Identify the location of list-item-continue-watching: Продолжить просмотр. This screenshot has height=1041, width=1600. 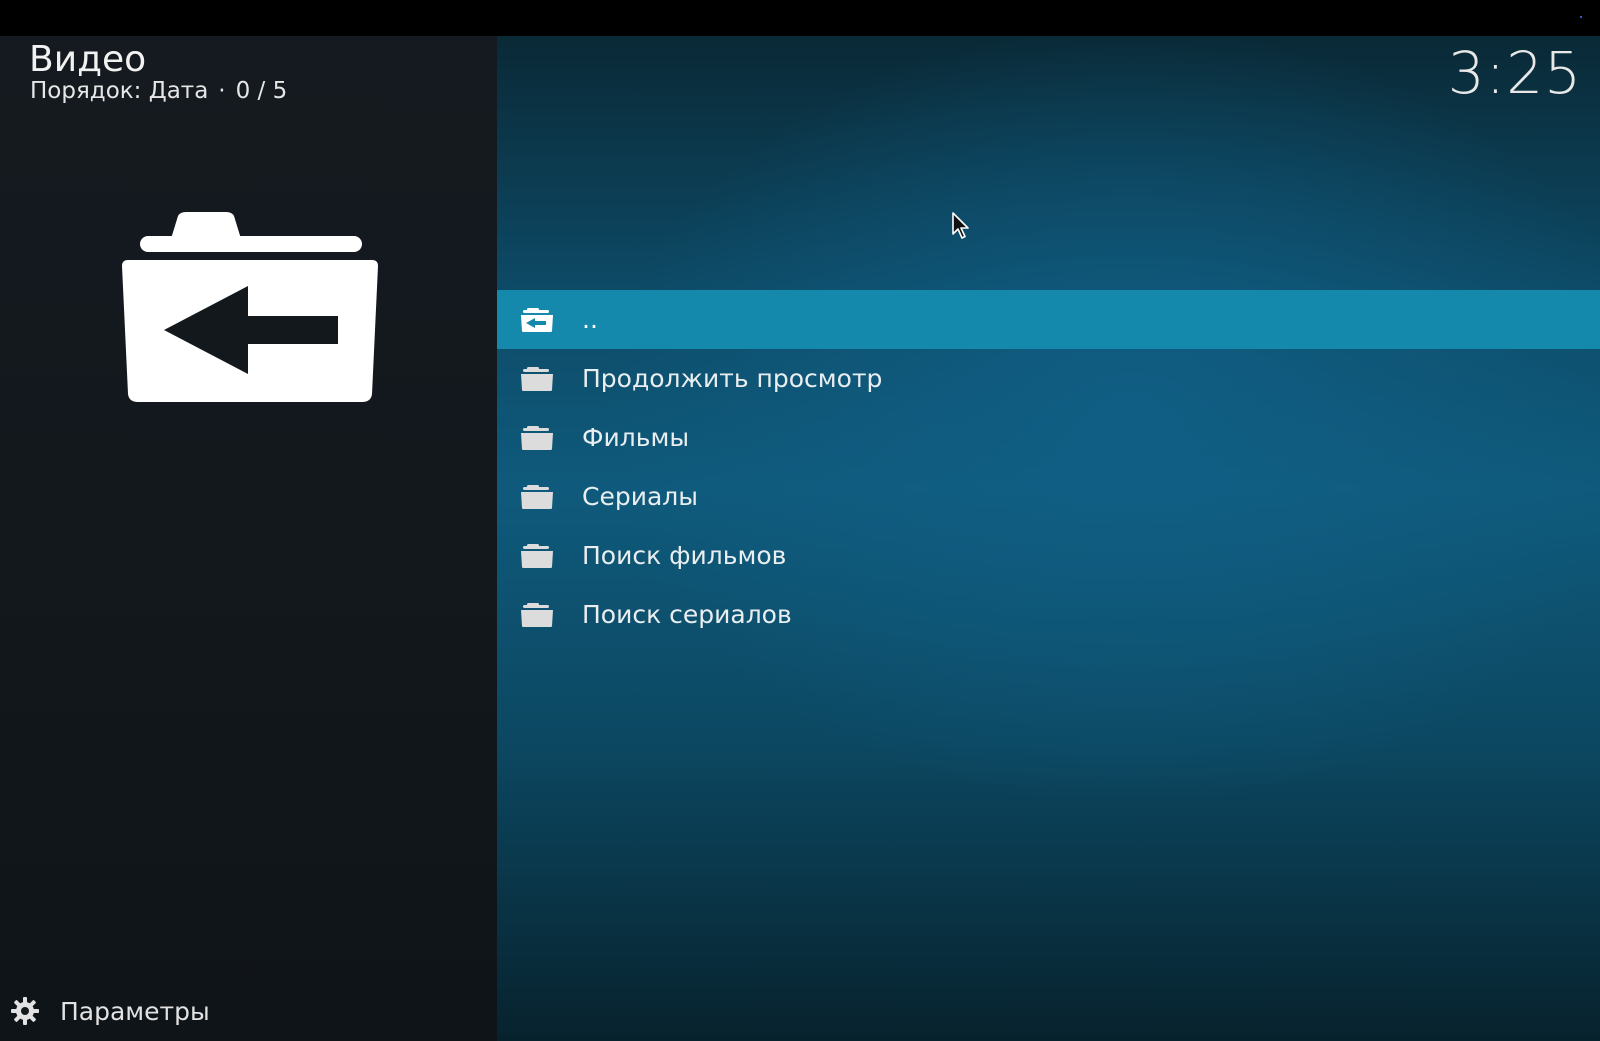
(1048, 378).